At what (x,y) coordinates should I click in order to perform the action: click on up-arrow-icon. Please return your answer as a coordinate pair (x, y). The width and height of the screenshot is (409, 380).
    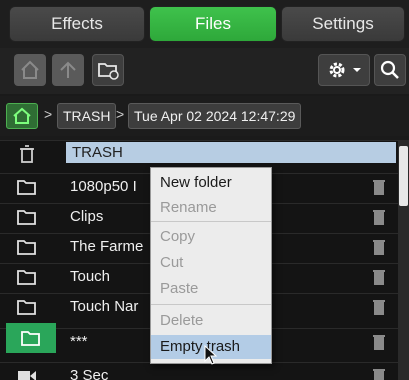
    Looking at the image, I should click on (68, 69).